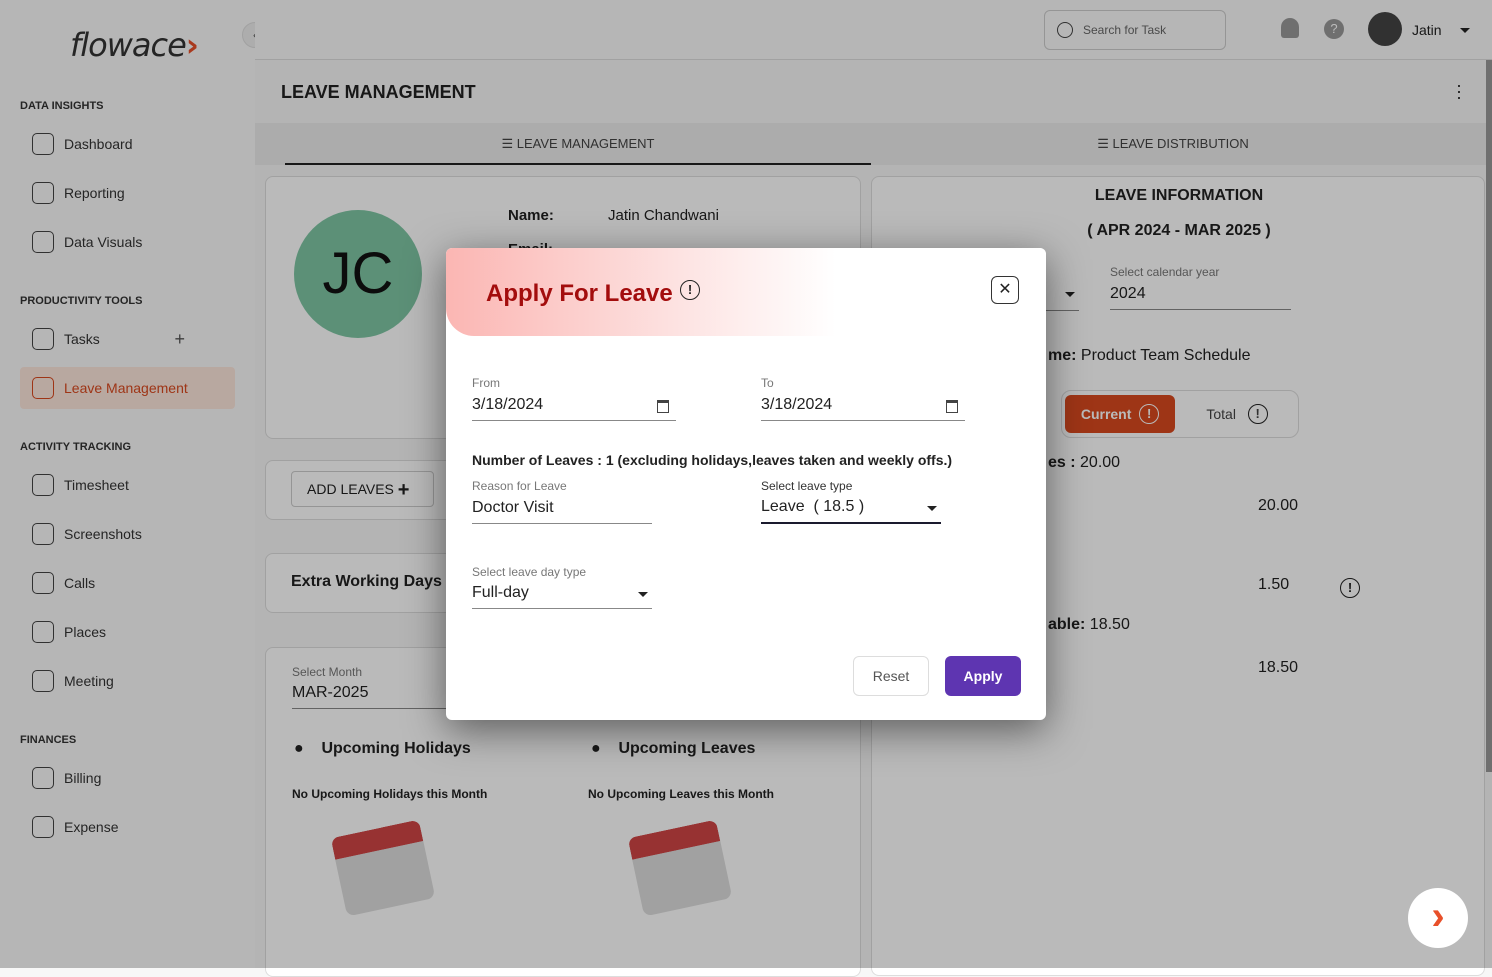 This screenshot has height=977, width=1492. Describe the element at coordinates (529, 572) in the screenshot. I see `day-type-label: Select leave day type` at that location.